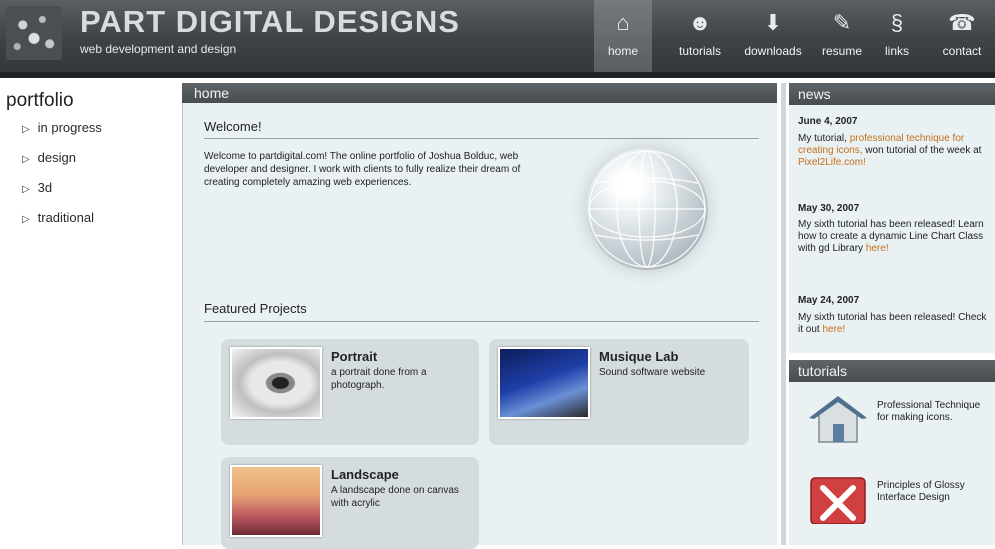 The image size is (995, 549). Describe the element at coordinates (233, 126) in the screenshot. I see `welcome-heading: Welcome!` at that location.